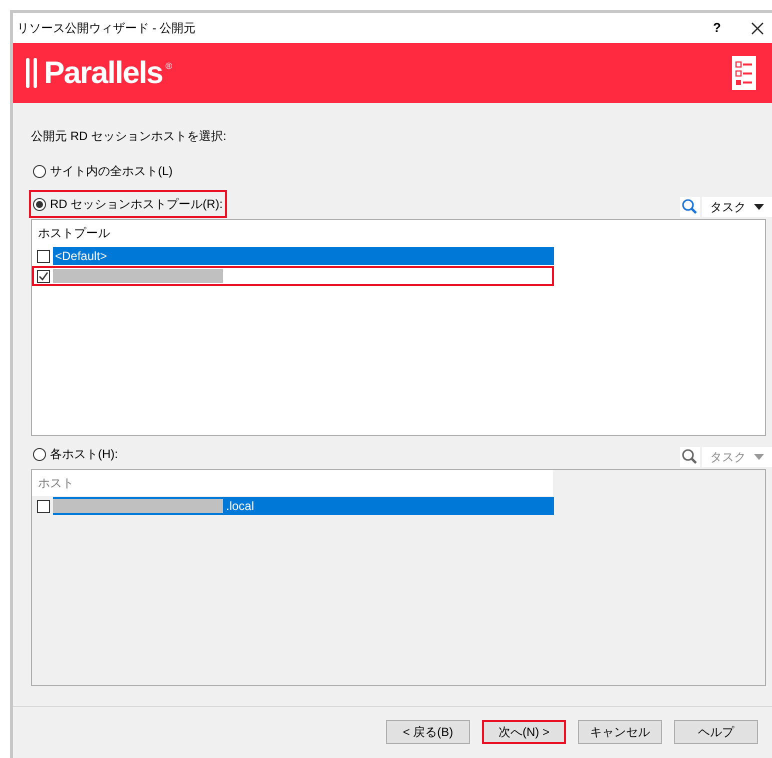 This screenshot has width=772, height=758. I want to click on radio-option: RD セッションホストプール(R):, so click(128, 204).